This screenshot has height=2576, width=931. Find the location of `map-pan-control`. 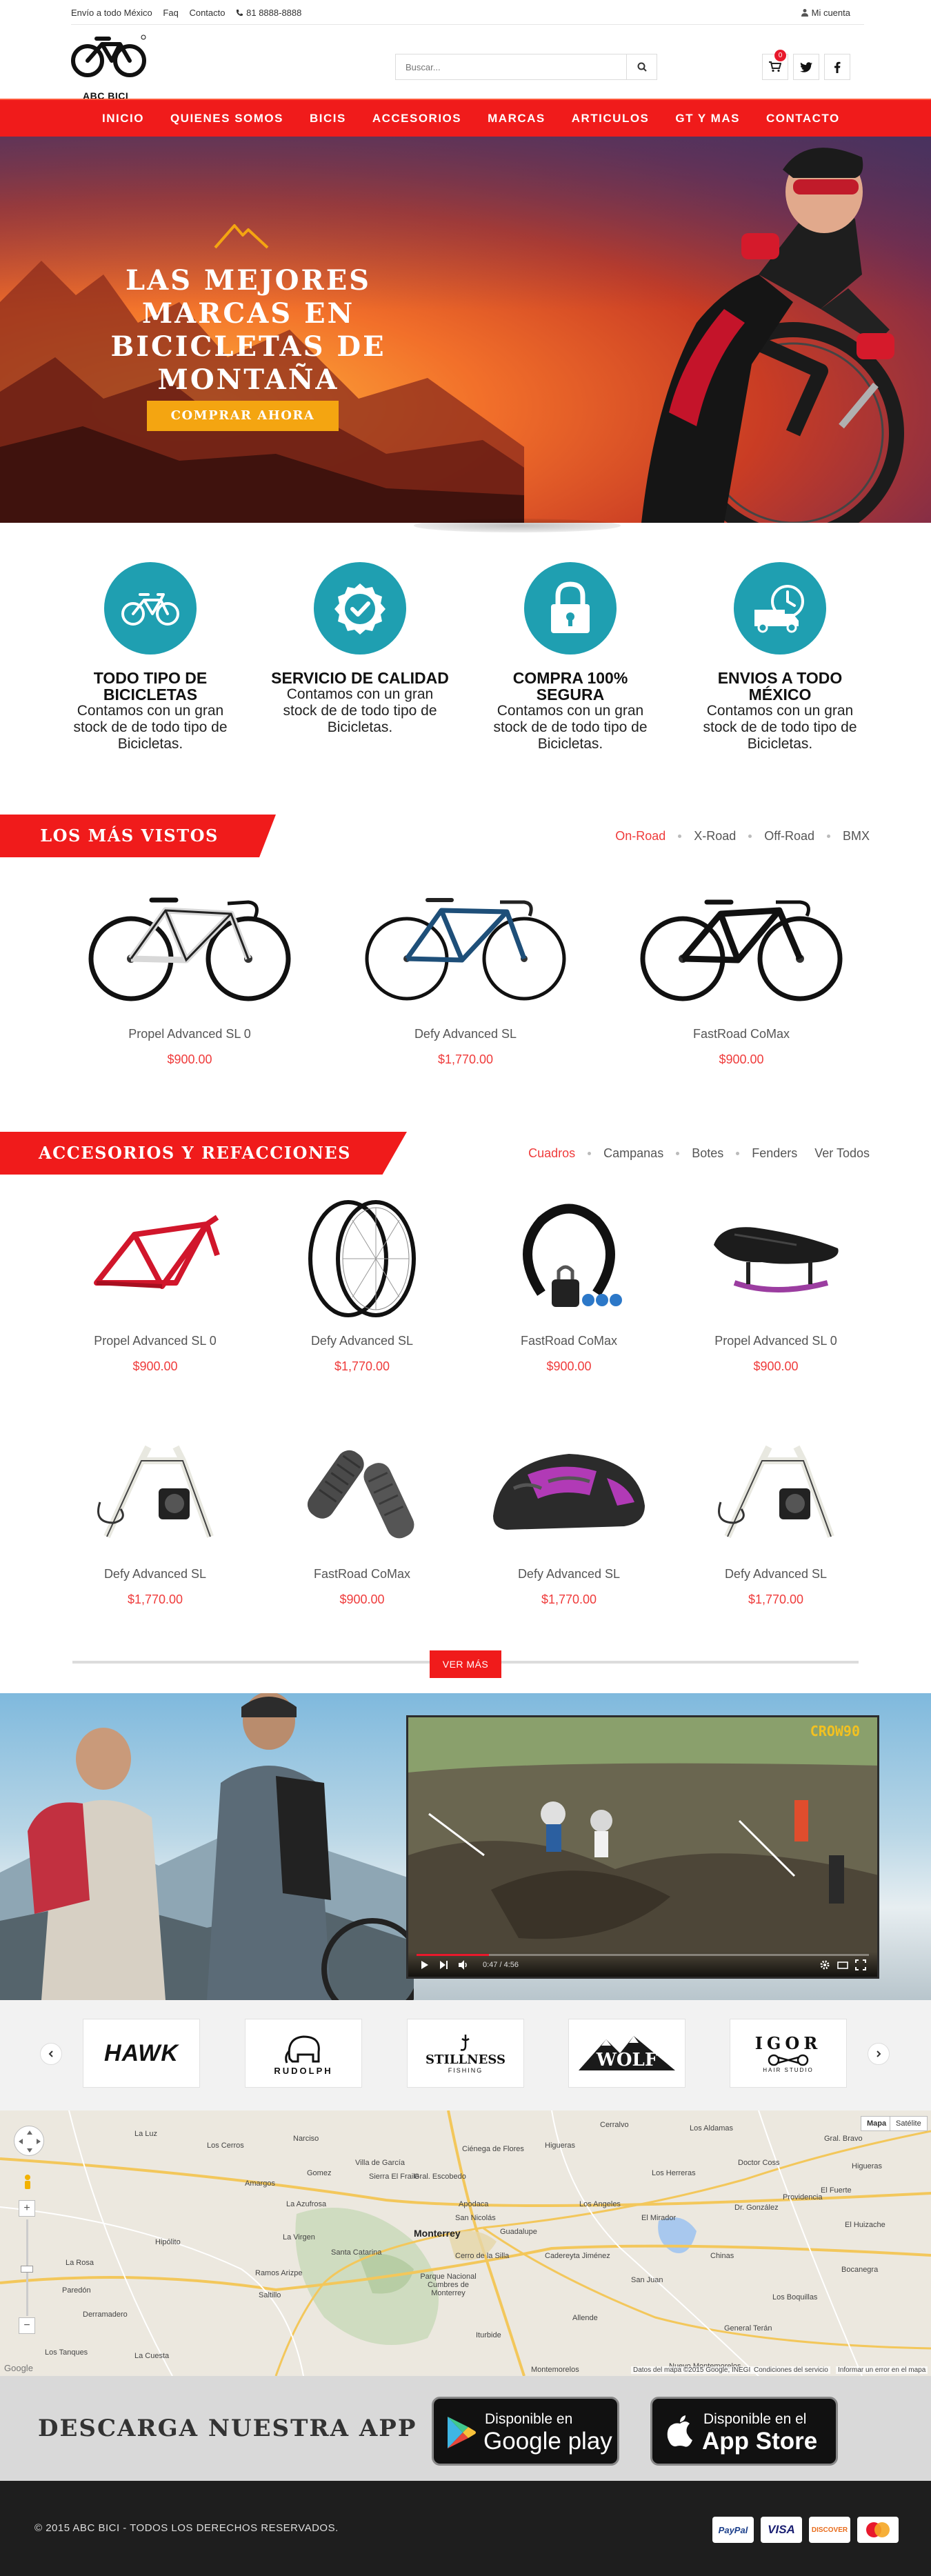

map-pan-control is located at coordinates (29, 2141).